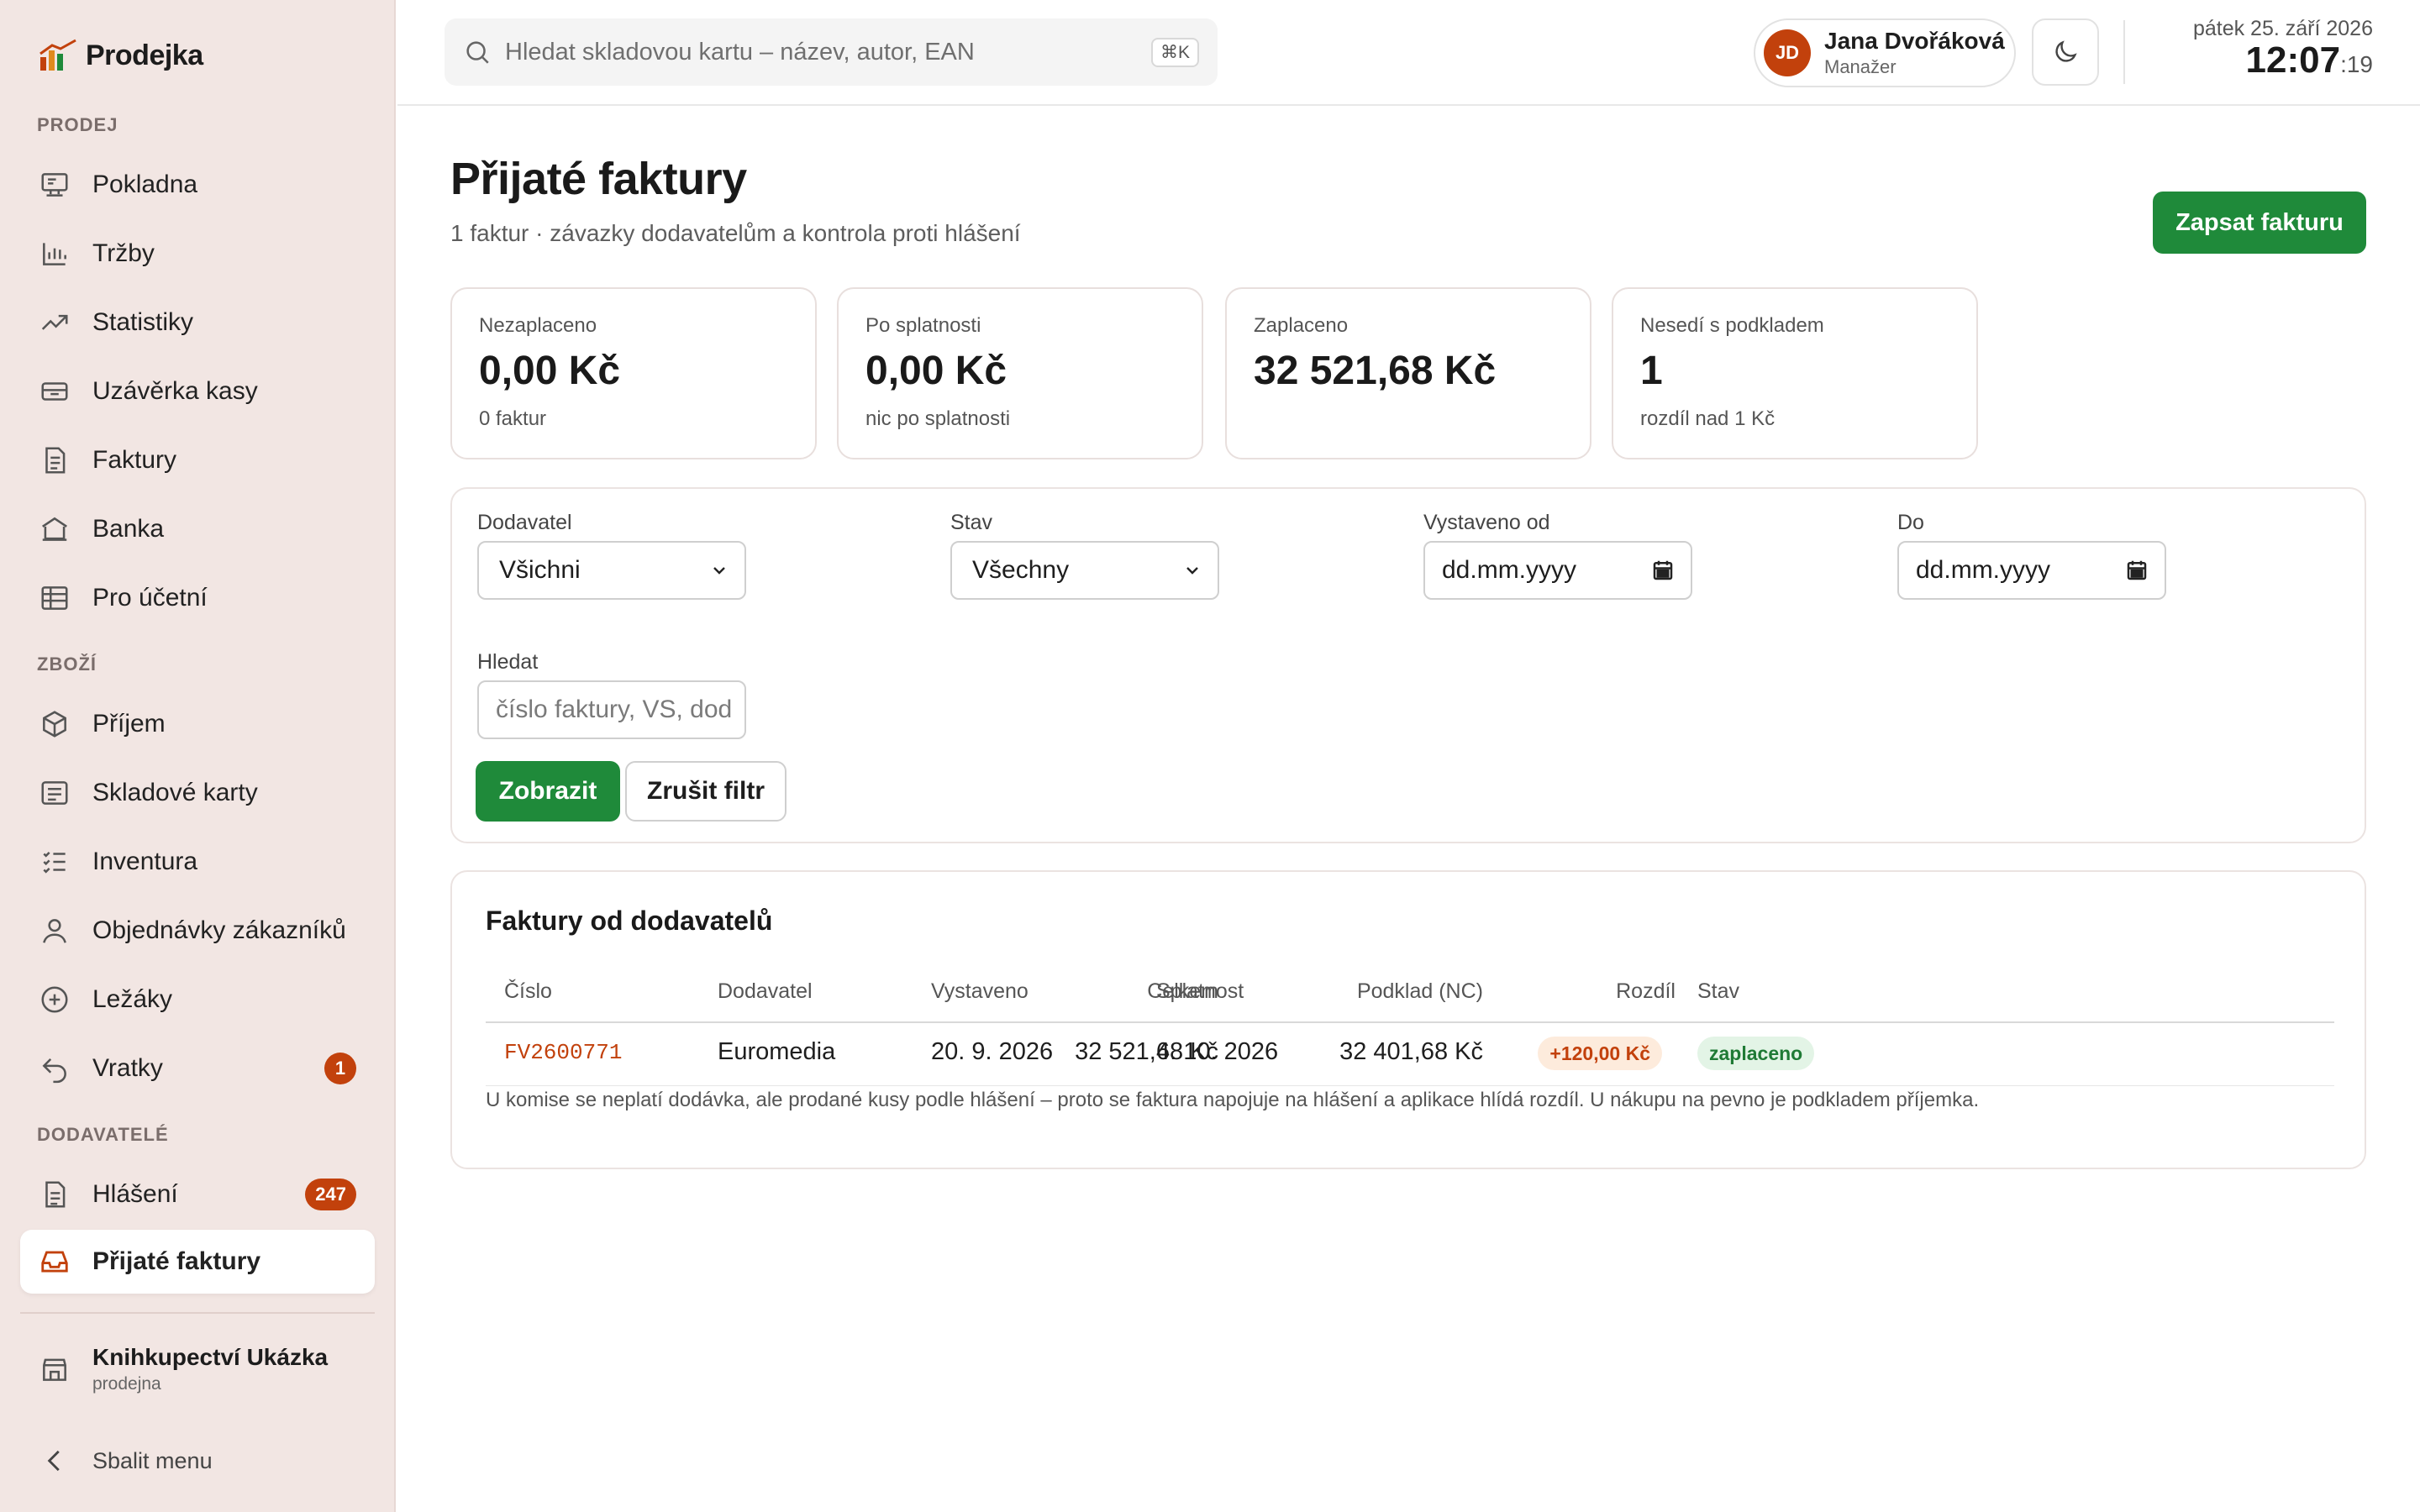 The image size is (2420, 1512). I want to click on sidebar-item-faktury: Faktury, so click(197, 460).